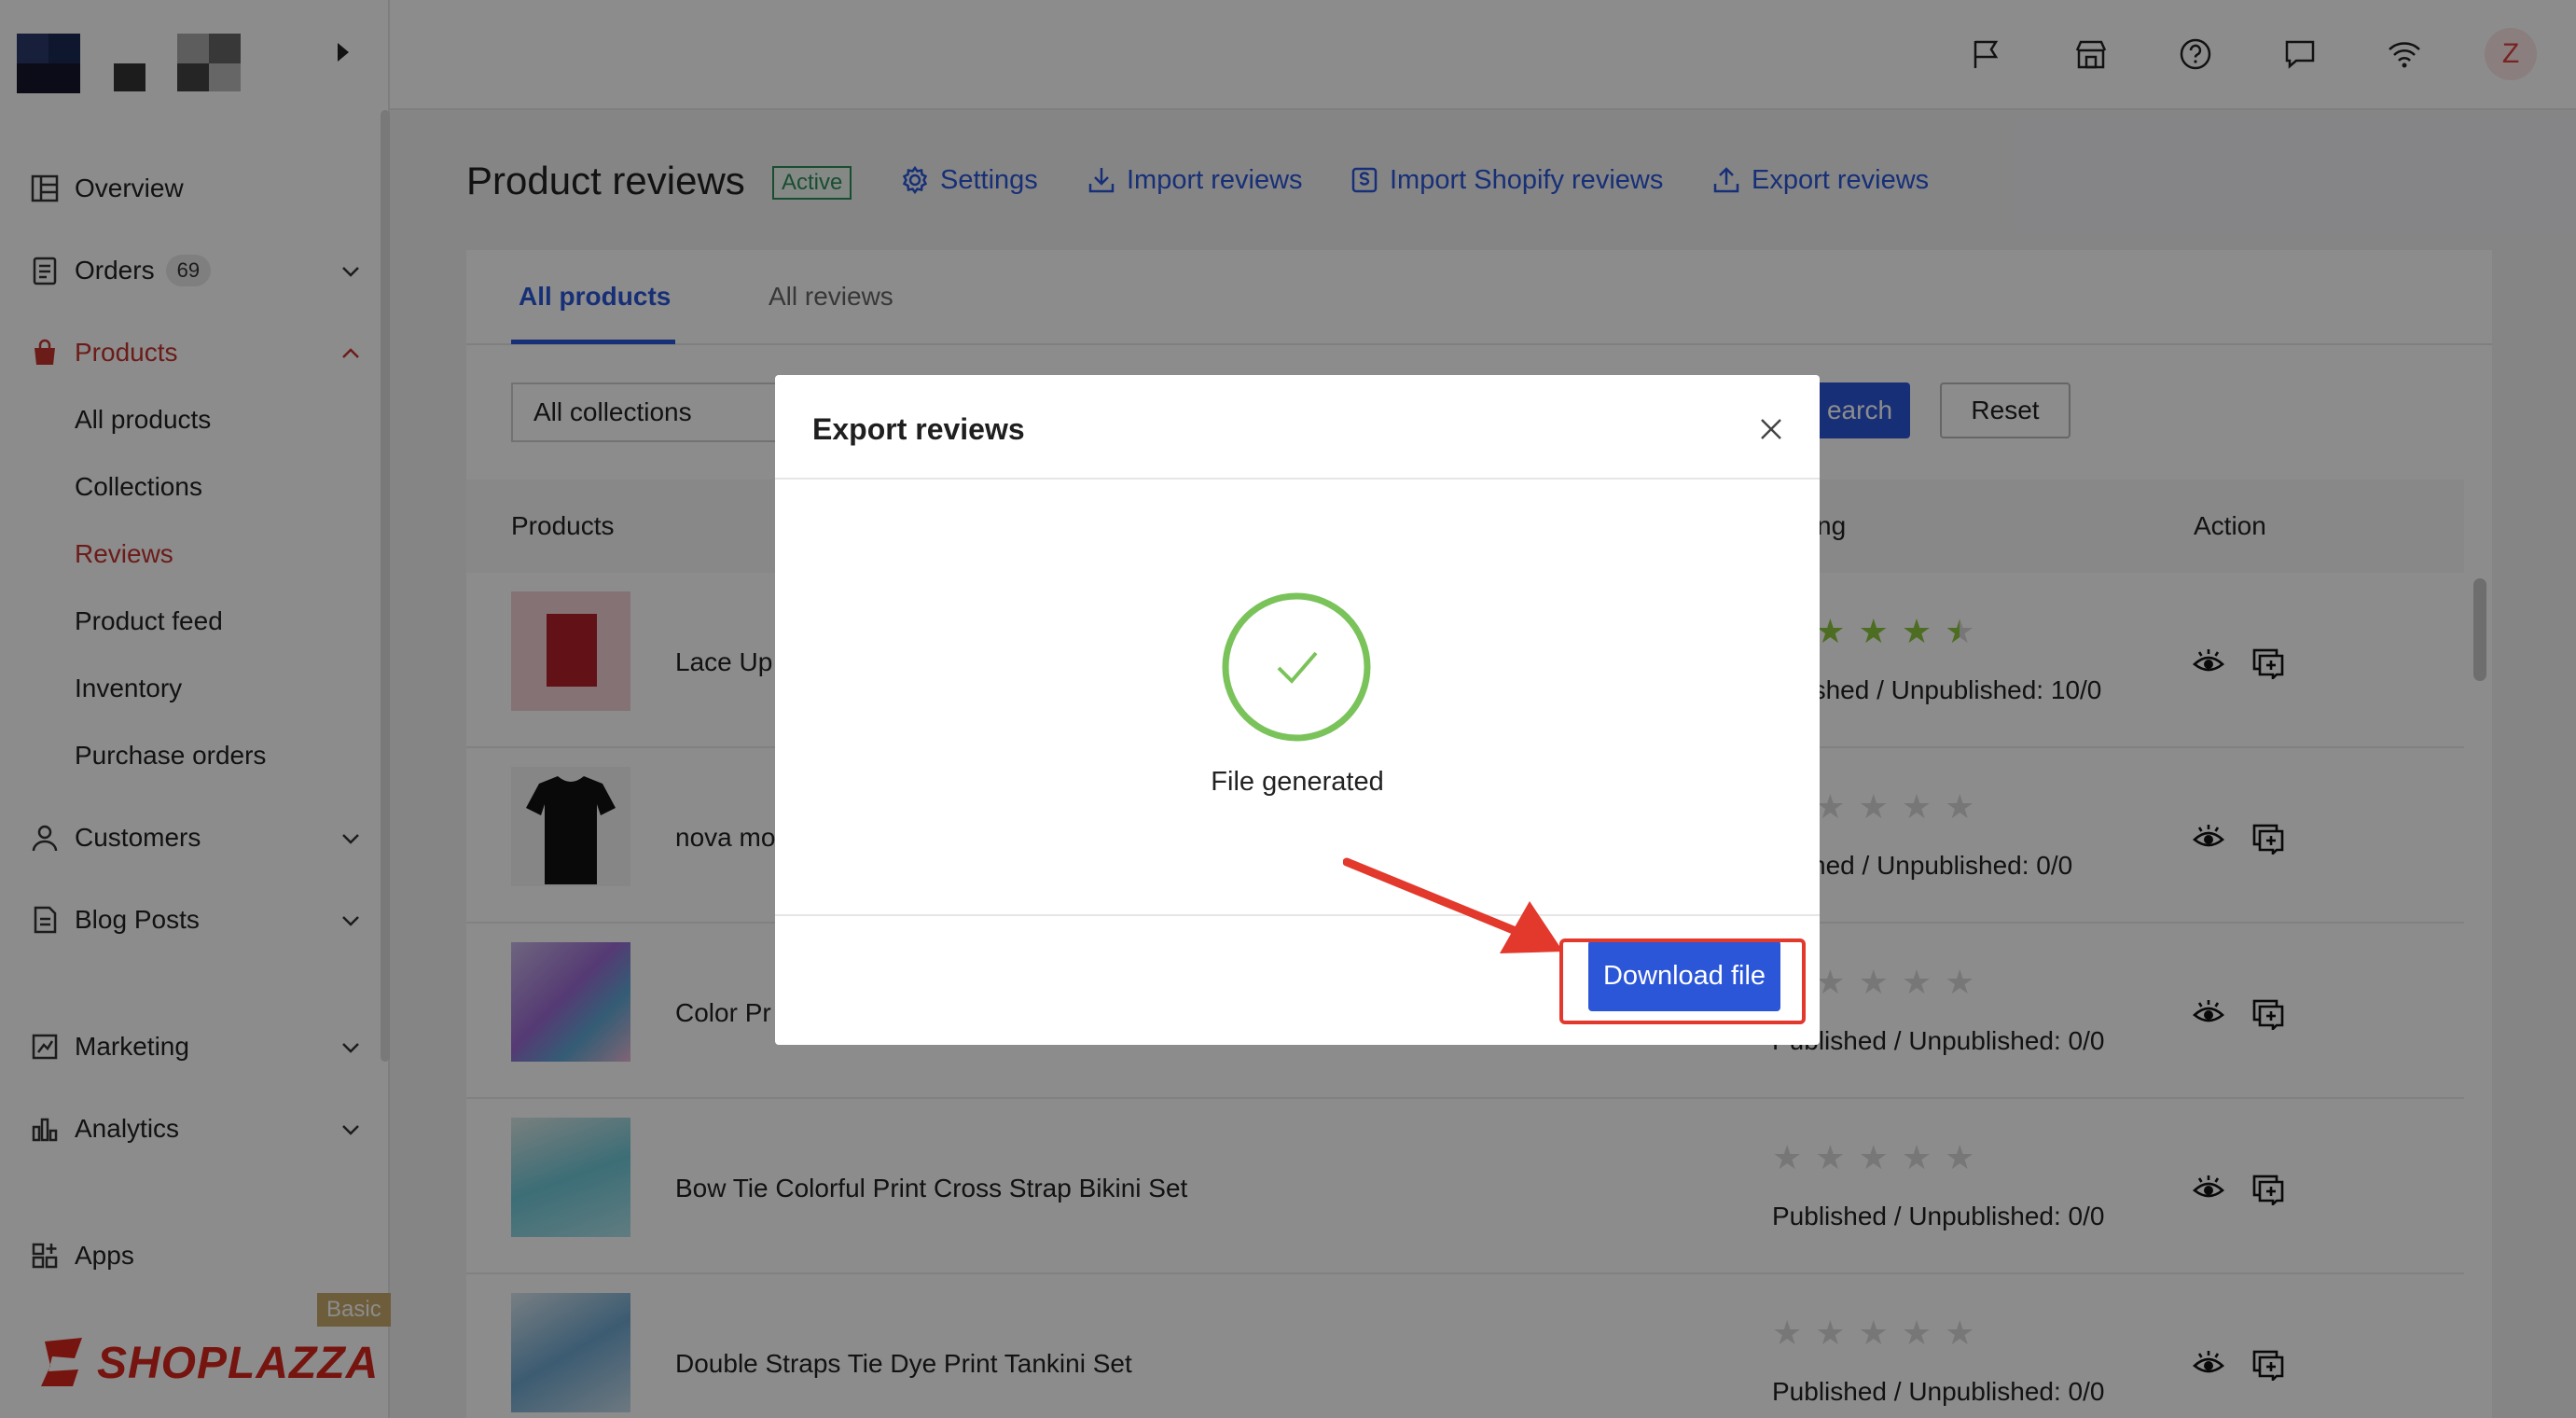  What do you see at coordinates (1453, 905) in the screenshot?
I see `arrow-annotation-icon` at bounding box center [1453, 905].